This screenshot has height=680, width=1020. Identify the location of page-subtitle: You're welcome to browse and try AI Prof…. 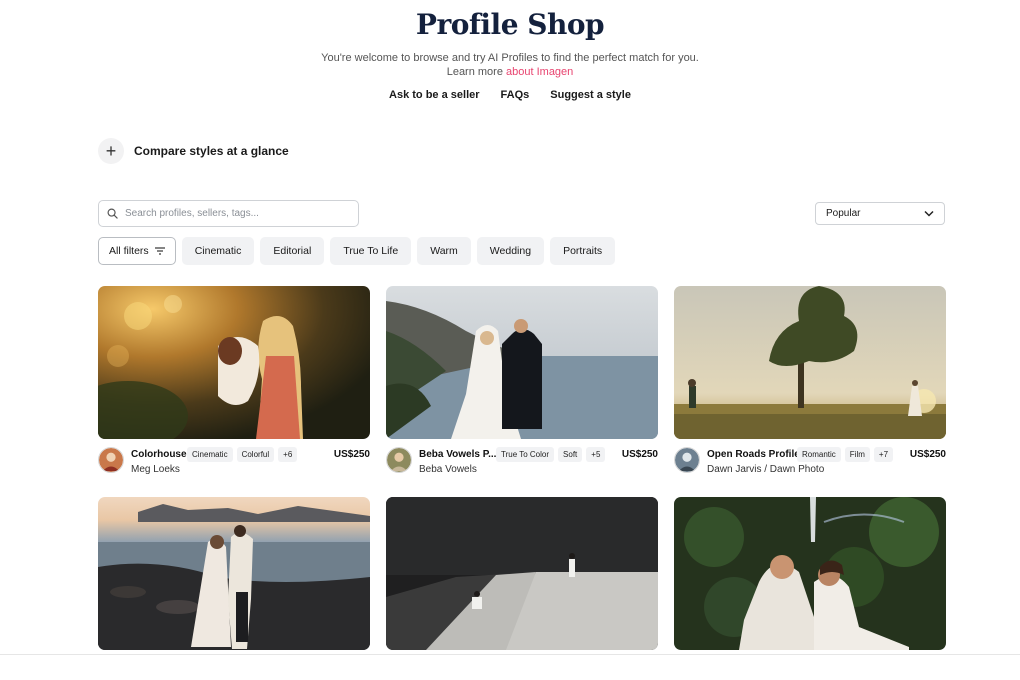
(510, 58).